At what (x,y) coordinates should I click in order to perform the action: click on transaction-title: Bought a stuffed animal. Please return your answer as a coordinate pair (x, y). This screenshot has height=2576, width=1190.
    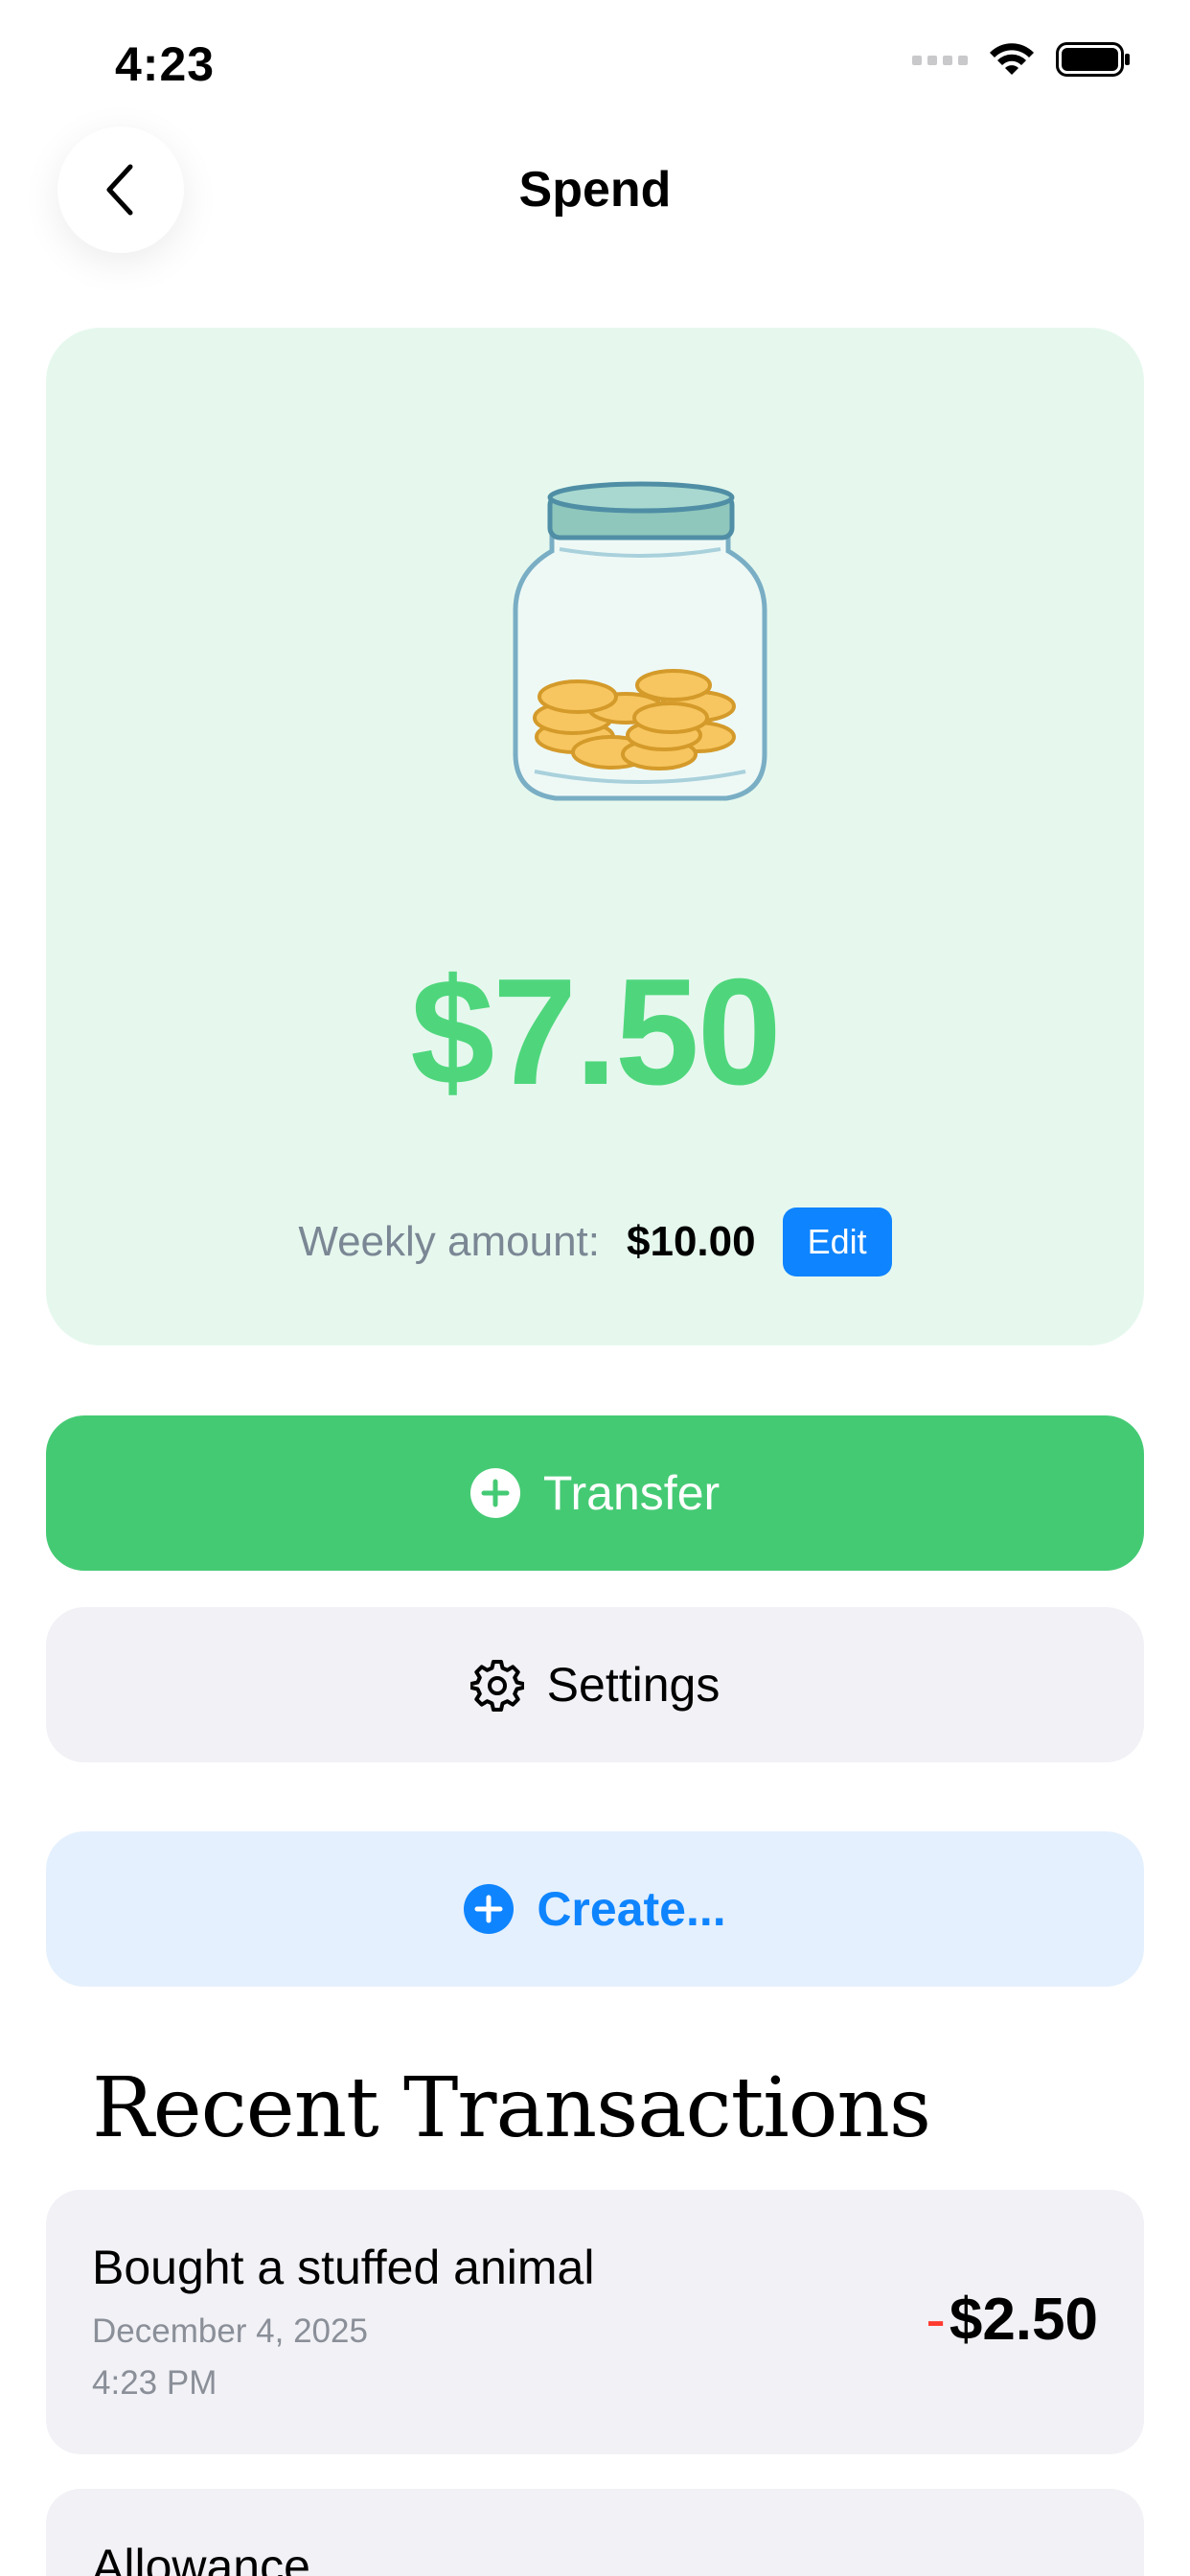
    Looking at the image, I should click on (343, 2267).